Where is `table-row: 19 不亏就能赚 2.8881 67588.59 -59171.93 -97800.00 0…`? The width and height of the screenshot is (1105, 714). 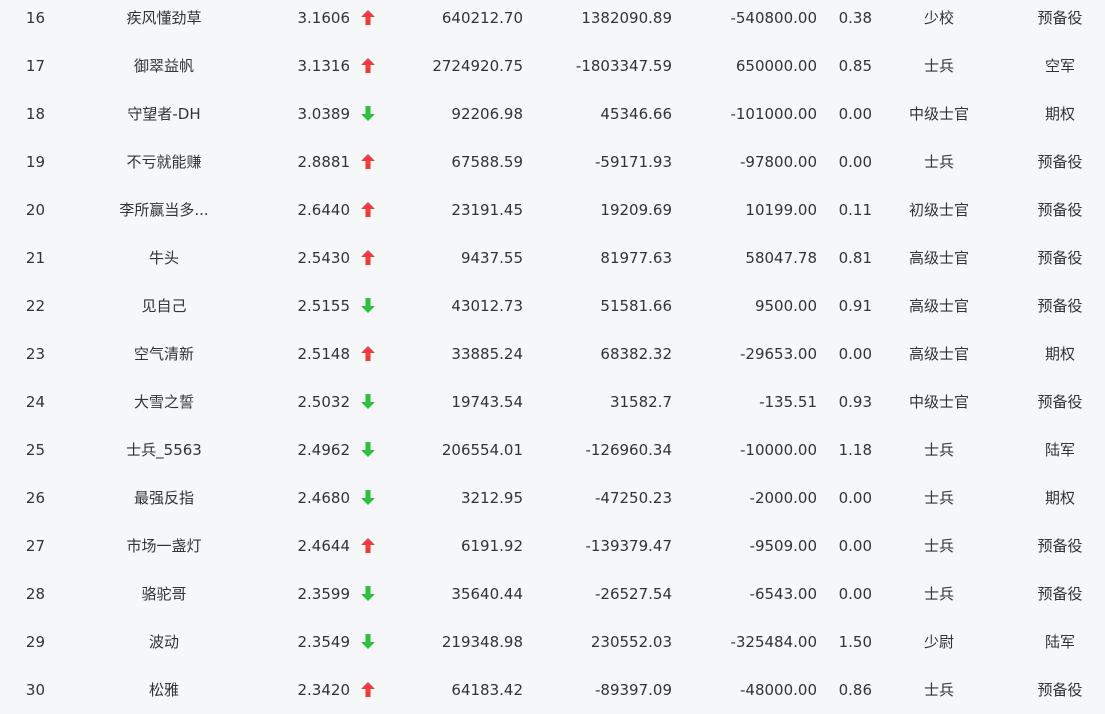 table-row: 19 不亏就能赚 2.8881 67588.59 -59171.93 -97800.00 0… is located at coordinates (552, 162).